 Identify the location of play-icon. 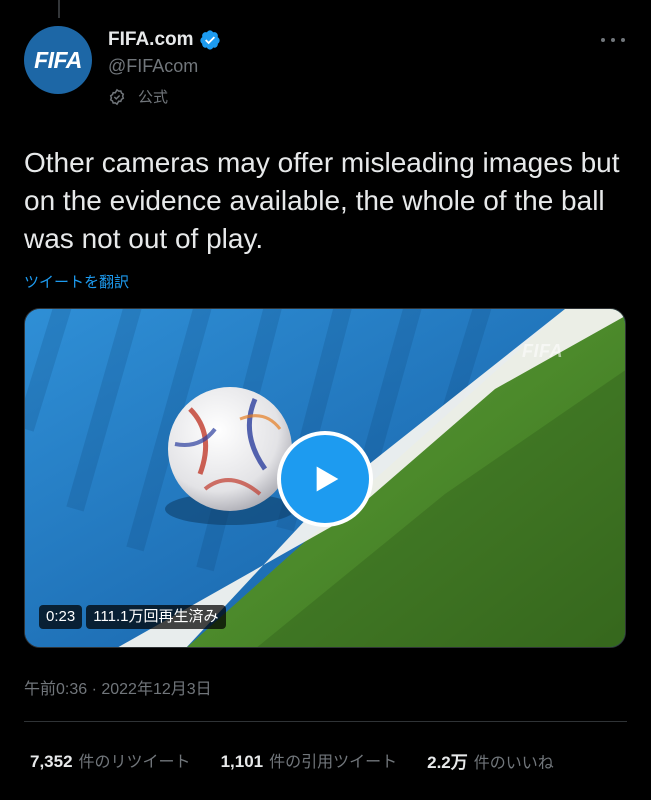
(327, 479).